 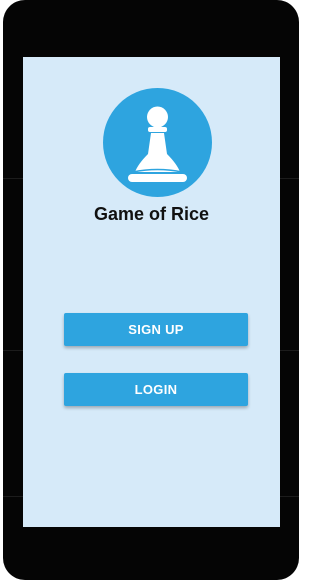 I want to click on app-logo, so click(x=157, y=142).